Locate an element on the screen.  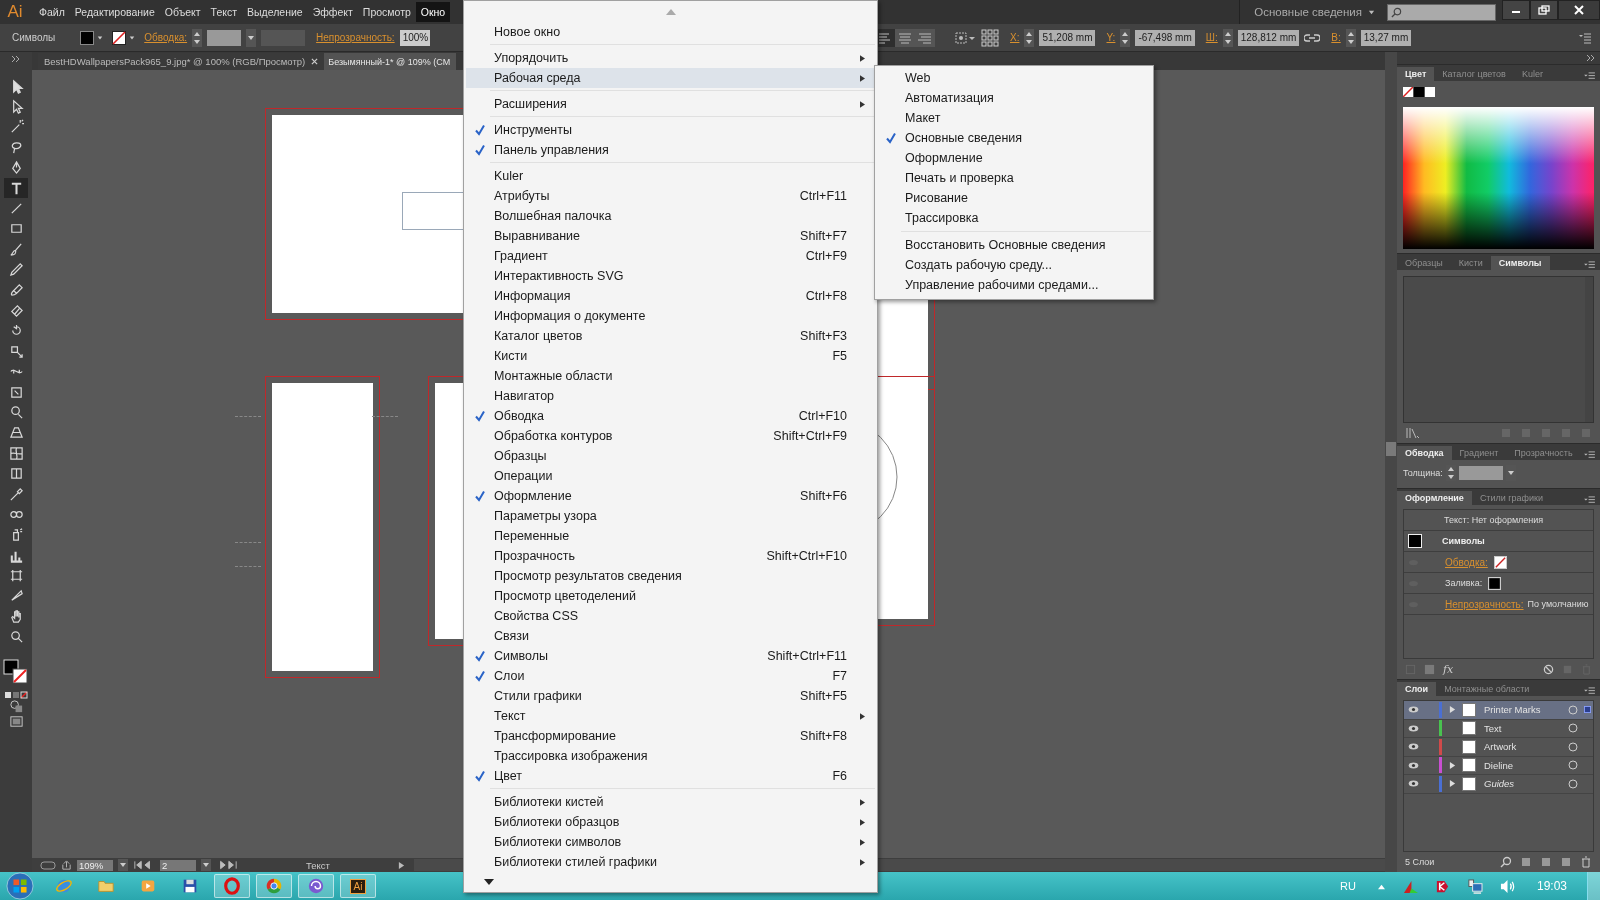
current-tool-label: Текст is located at coordinates (318, 865).